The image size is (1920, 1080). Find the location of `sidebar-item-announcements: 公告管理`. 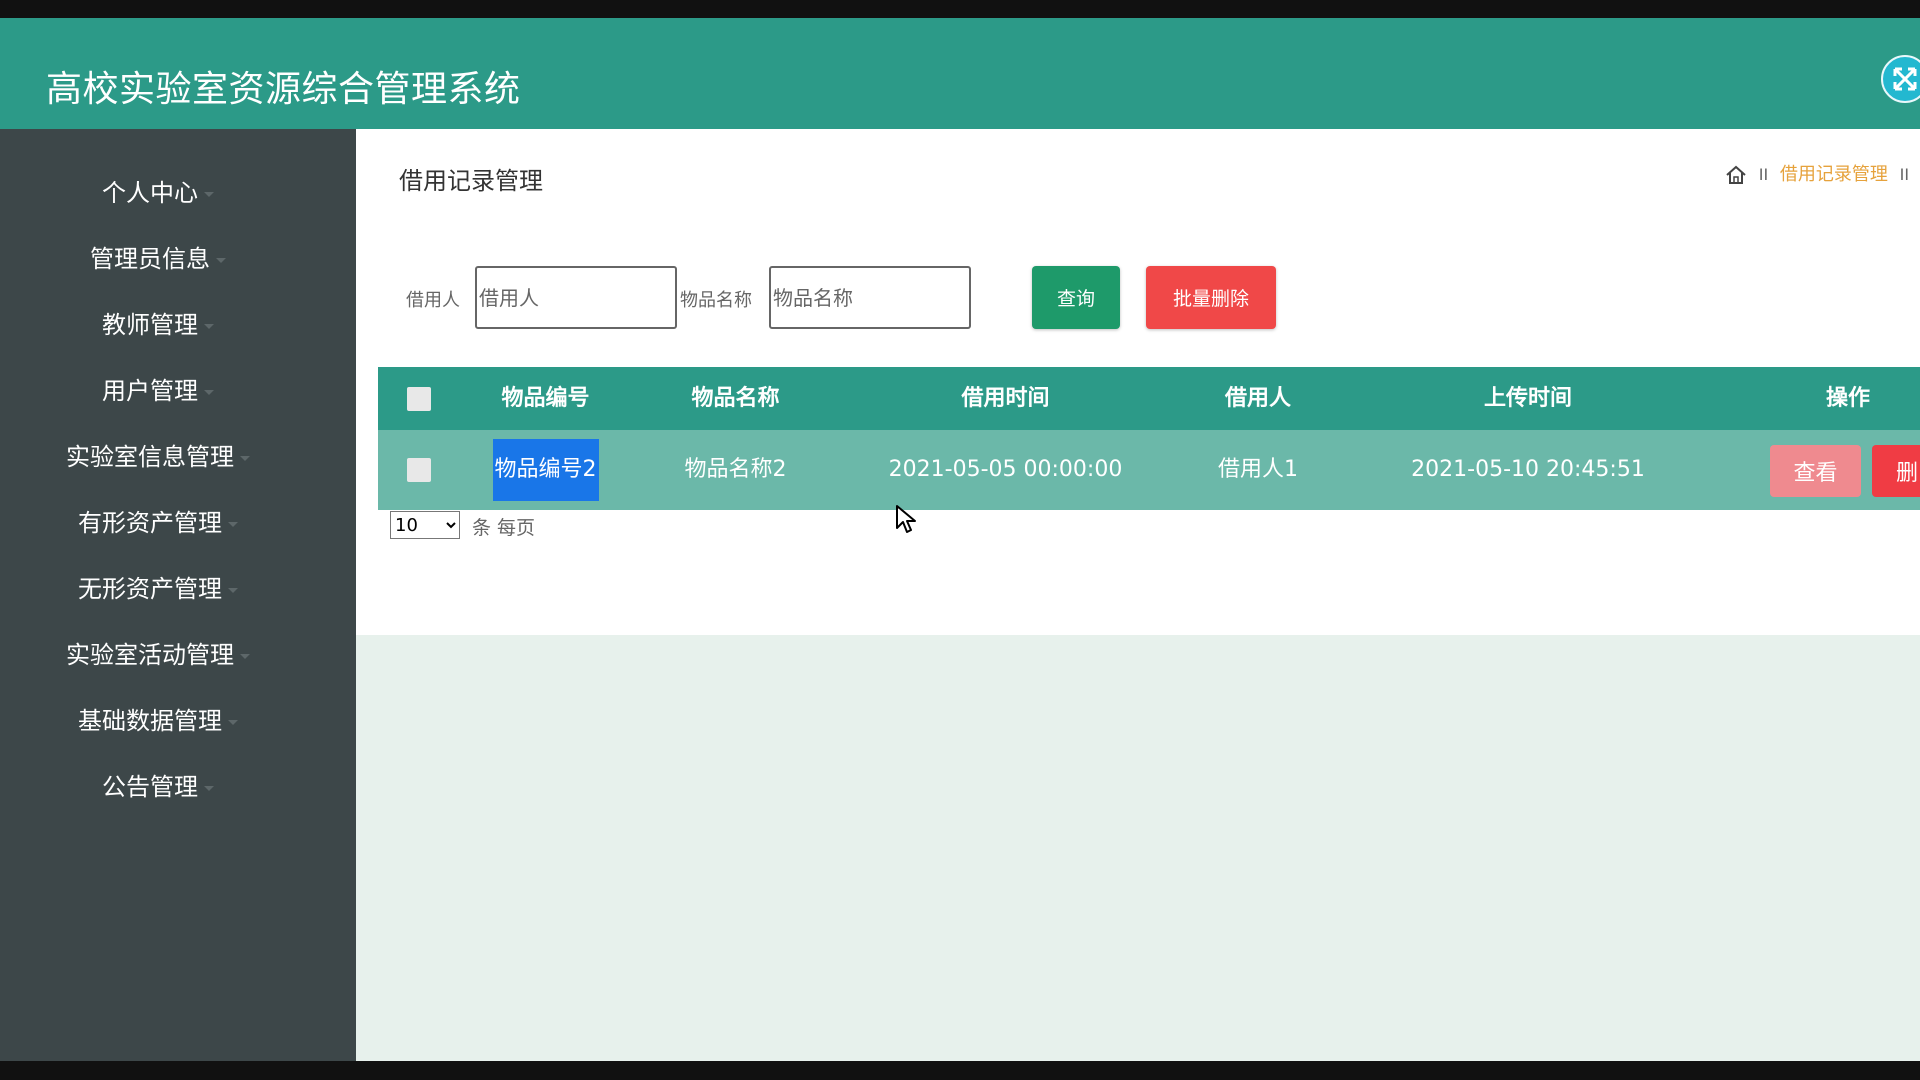

sidebar-item-announcements: 公告管理 is located at coordinates (158, 787).